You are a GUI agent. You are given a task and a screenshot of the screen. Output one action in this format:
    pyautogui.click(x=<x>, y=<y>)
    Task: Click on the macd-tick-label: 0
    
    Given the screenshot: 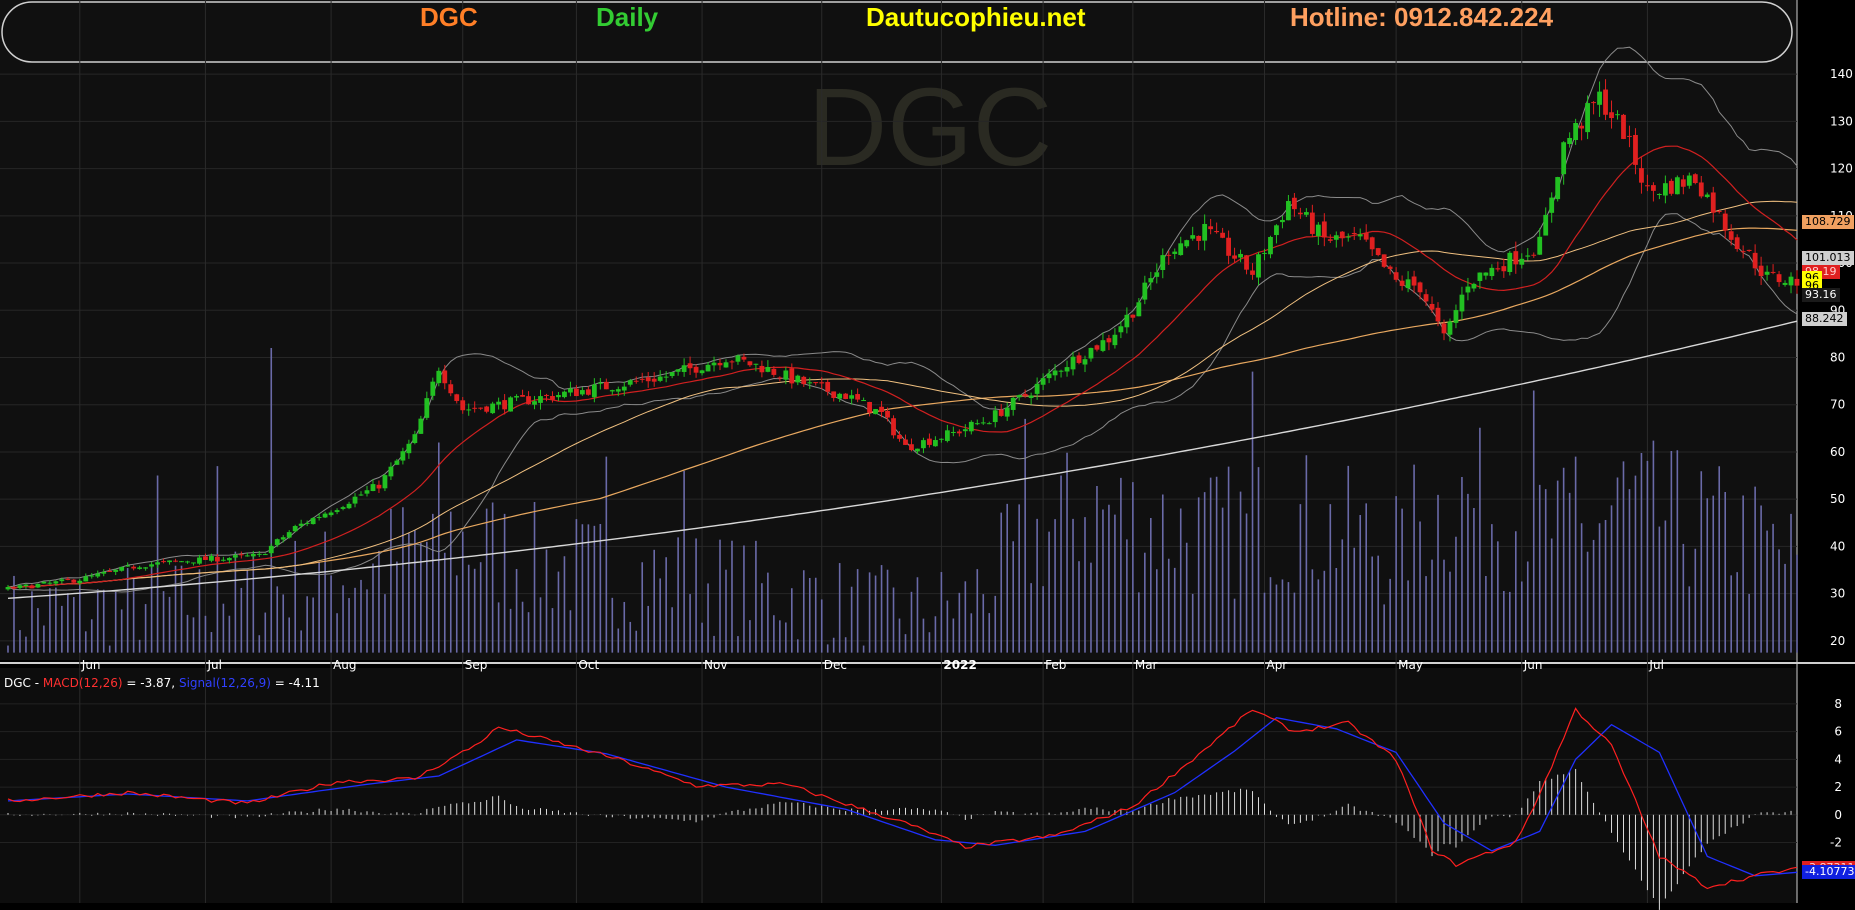 What is the action you would take?
    pyautogui.click(x=1838, y=815)
    